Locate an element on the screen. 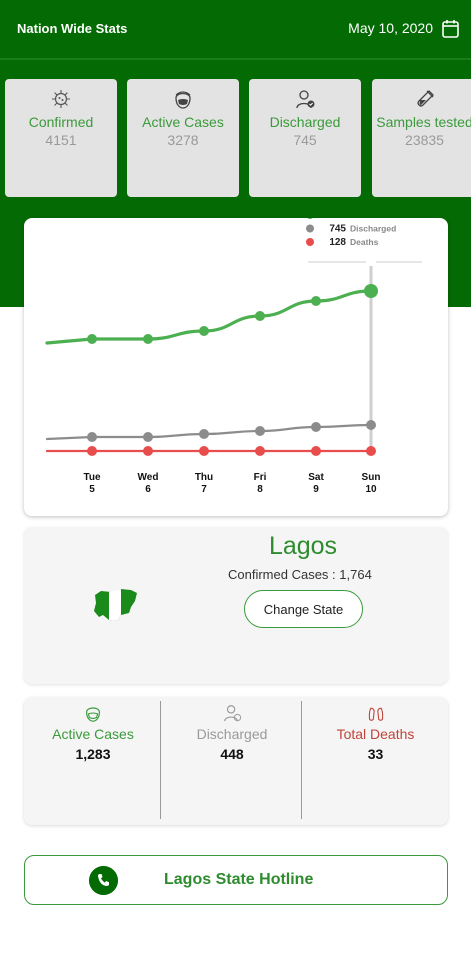  breakdown-active-cases: Active Cases 1,283 is located at coordinates (93, 761).